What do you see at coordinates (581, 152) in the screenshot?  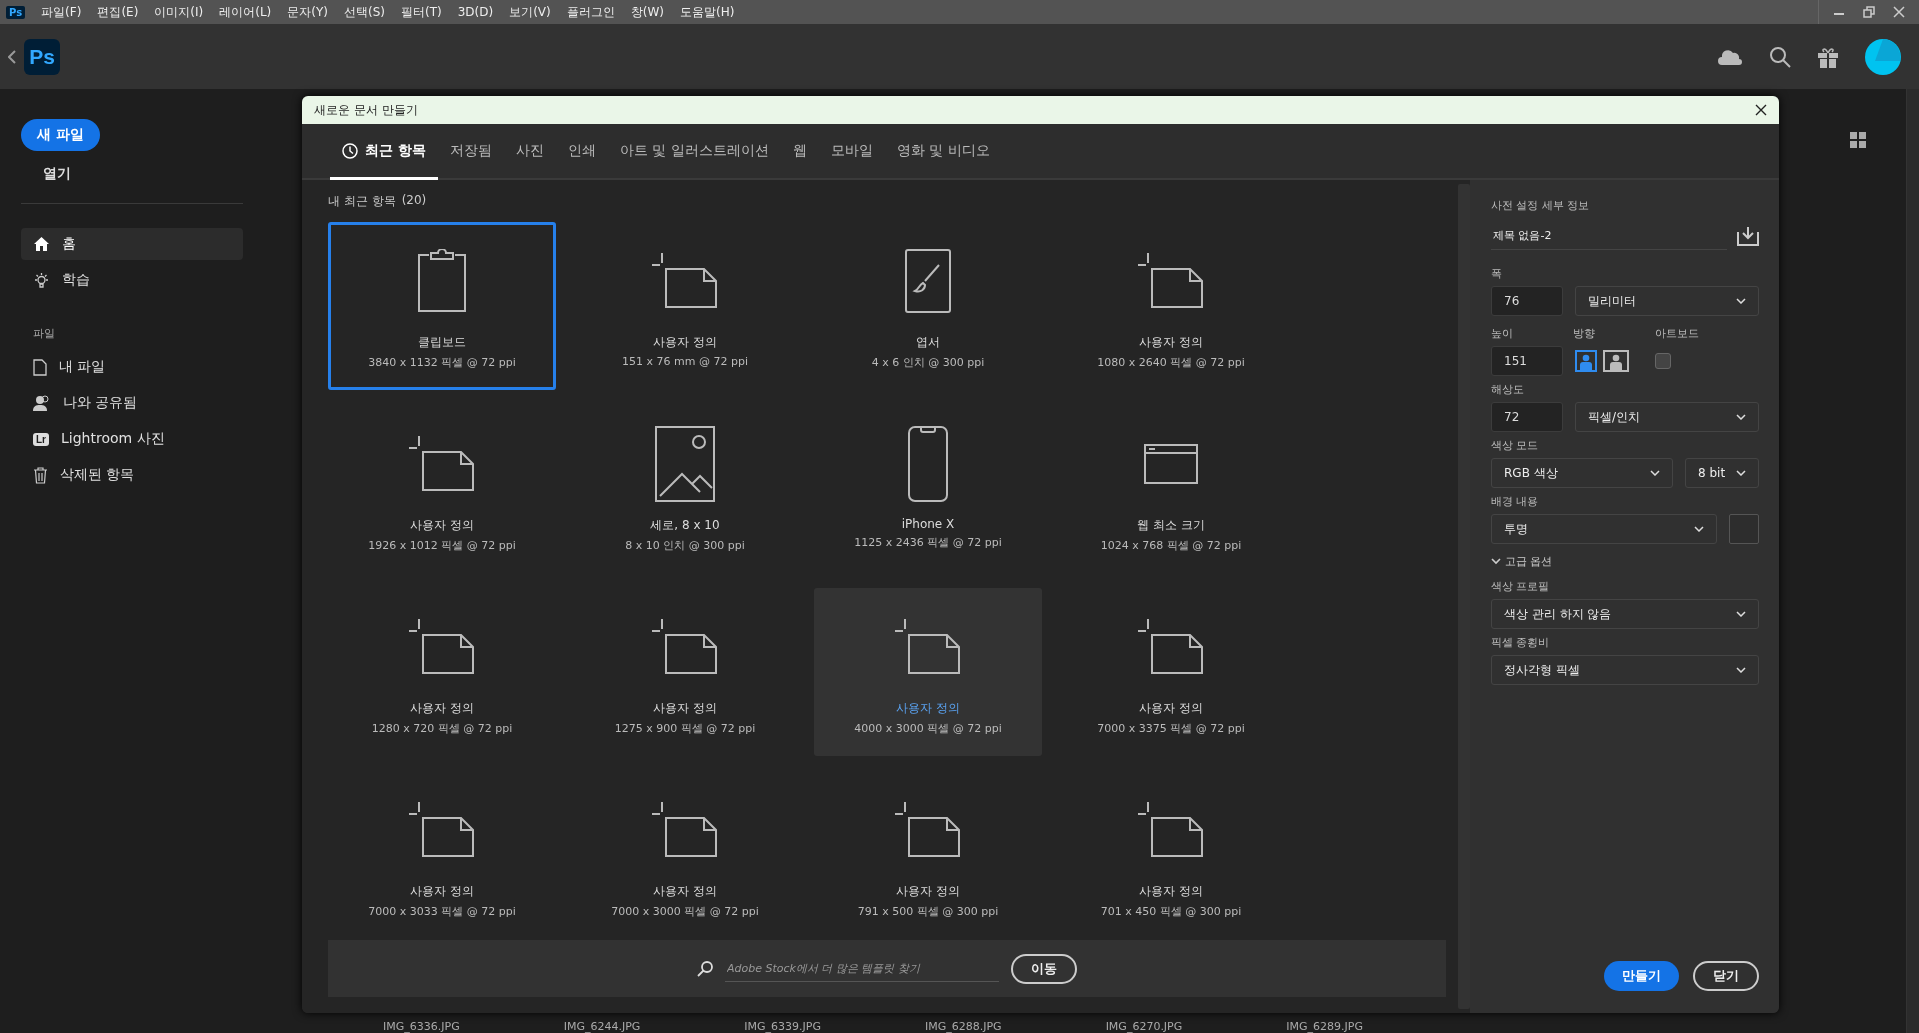 I see `tab: 인쇄` at bounding box center [581, 152].